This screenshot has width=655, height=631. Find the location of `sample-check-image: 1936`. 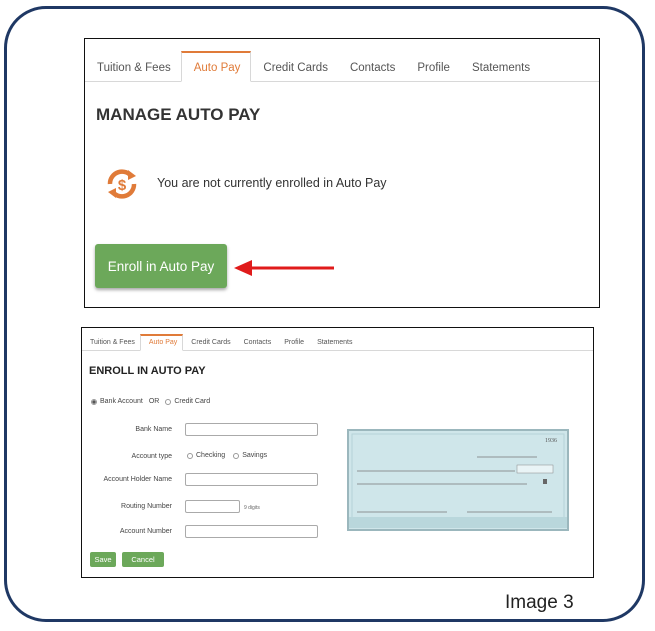

sample-check-image: 1936 is located at coordinates (458, 480).